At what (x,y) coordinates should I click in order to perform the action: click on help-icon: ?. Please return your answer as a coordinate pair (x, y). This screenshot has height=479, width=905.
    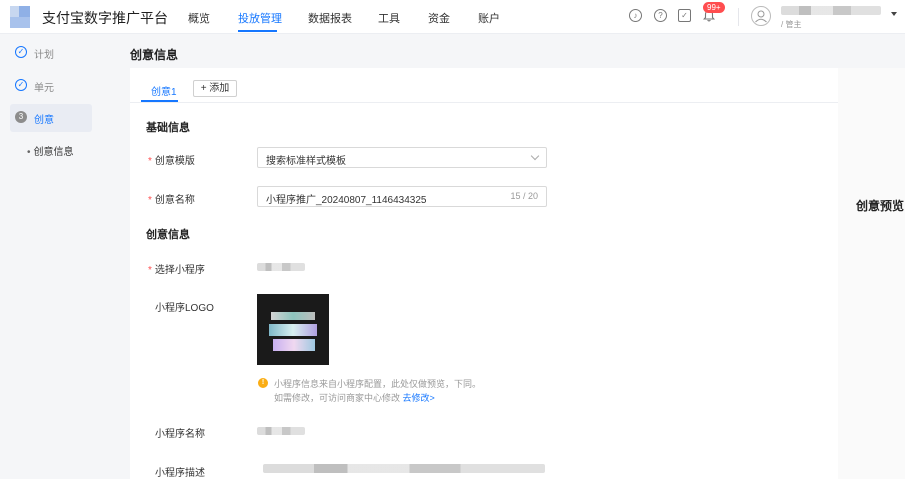
    Looking at the image, I should click on (660, 15).